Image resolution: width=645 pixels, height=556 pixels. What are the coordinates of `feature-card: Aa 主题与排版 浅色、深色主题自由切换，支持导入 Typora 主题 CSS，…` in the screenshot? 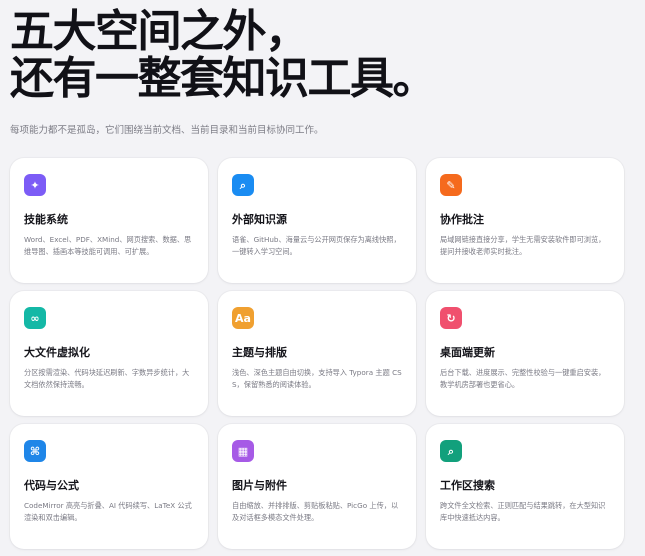 It's located at (317, 353).